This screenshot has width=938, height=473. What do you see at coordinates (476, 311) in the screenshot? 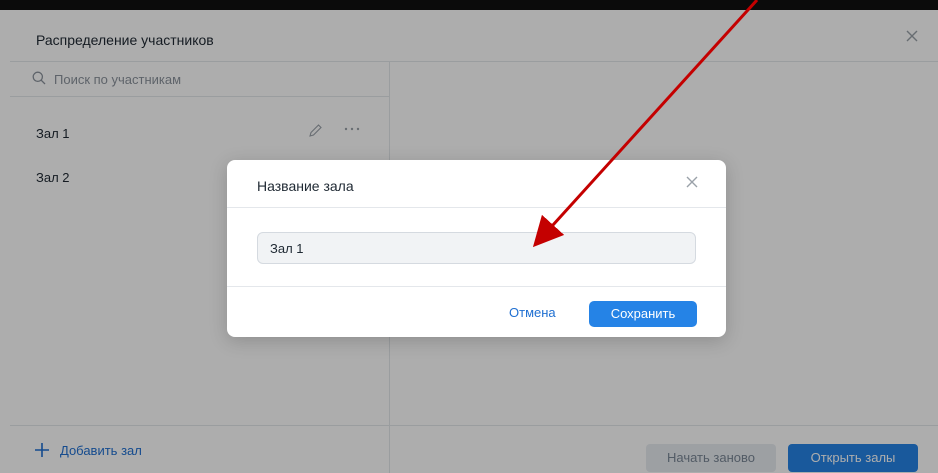
I see `dialog-footer: Отмена Сохранить` at bounding box center [476, 311].